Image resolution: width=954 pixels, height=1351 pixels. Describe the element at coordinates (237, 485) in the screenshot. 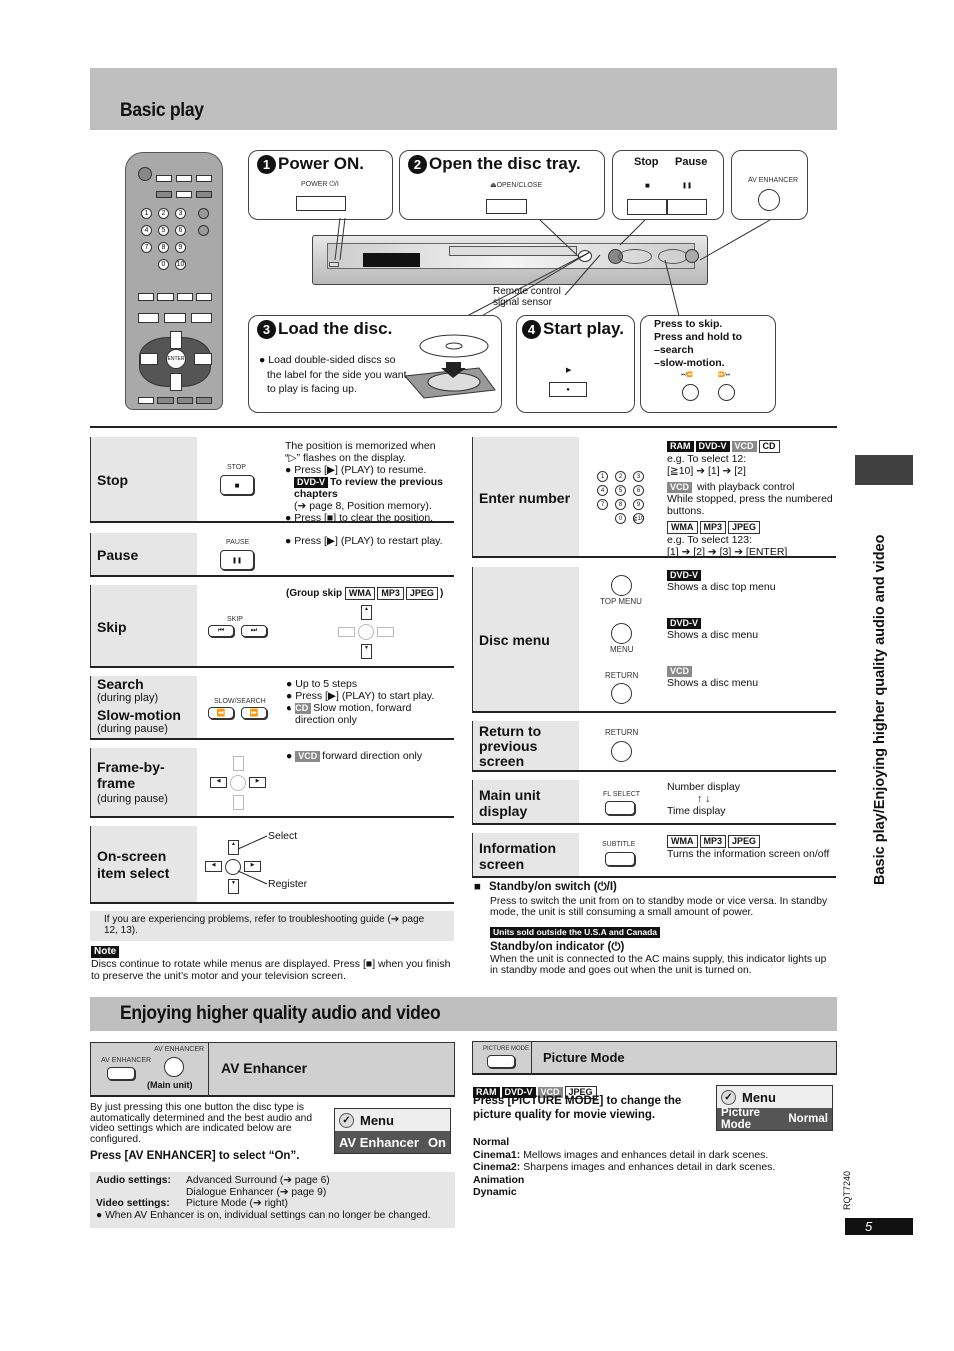

I see `stop-button: ■` at that location.